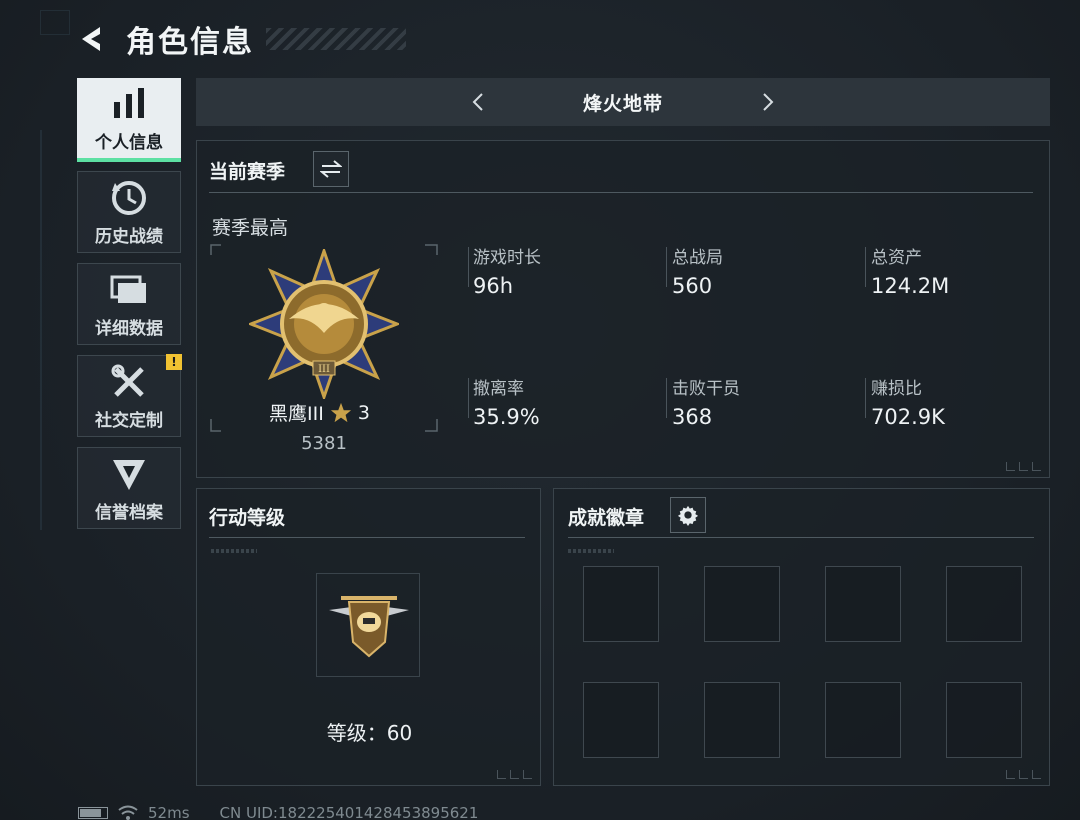 The width and height of the screenshot is (1080, 820). What do you see at coordinates (169, 812) in the screenshot?
I see `ping-text: 52ms` at bounding box center [169, 812].